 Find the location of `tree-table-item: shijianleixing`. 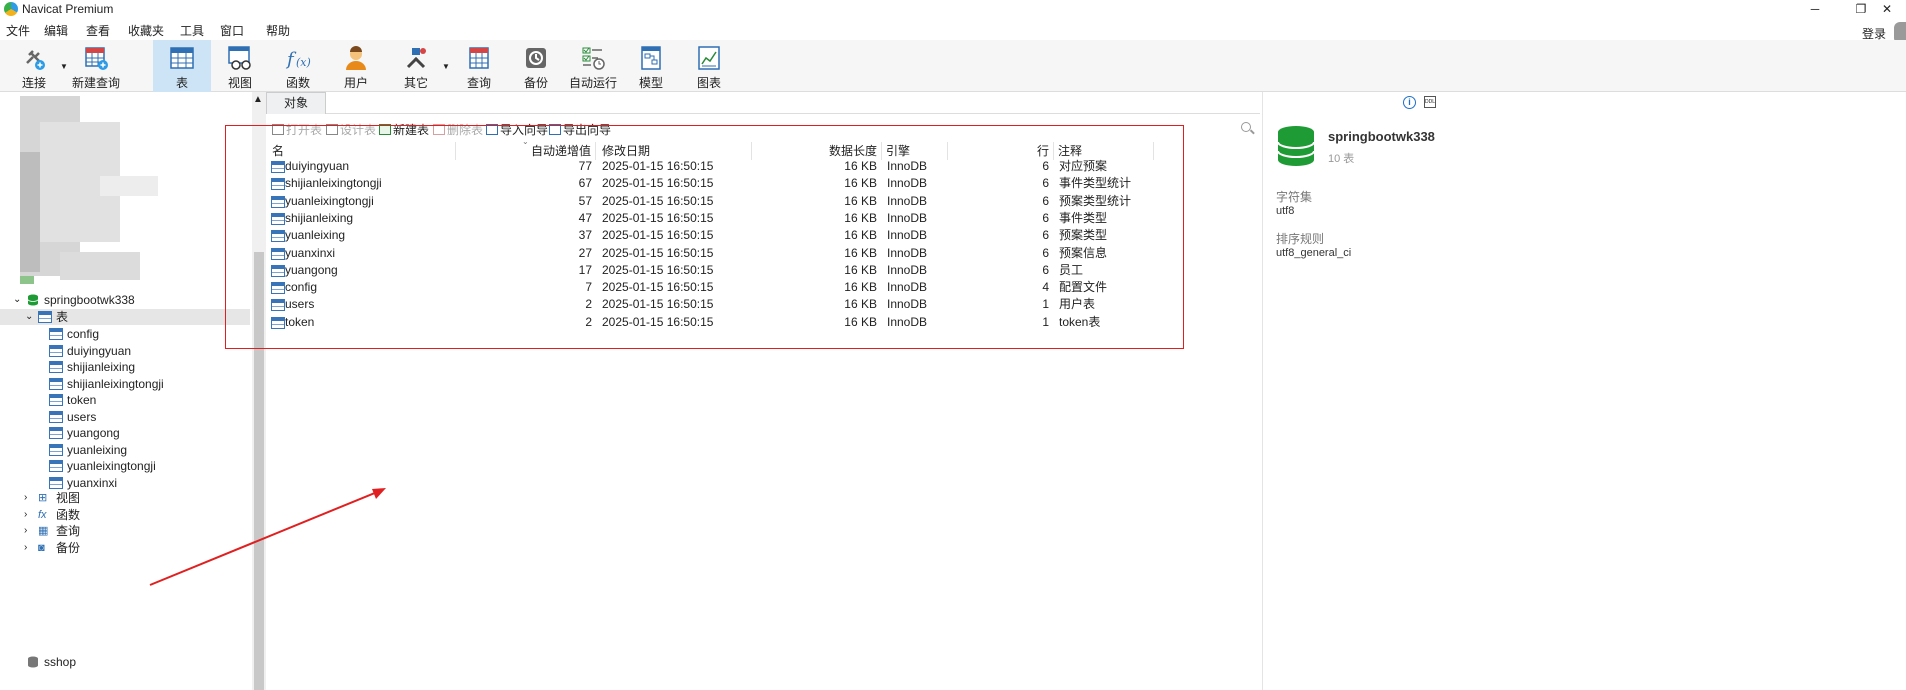

tree-table-item: shijianleixing is located at coordinates (125, 367).